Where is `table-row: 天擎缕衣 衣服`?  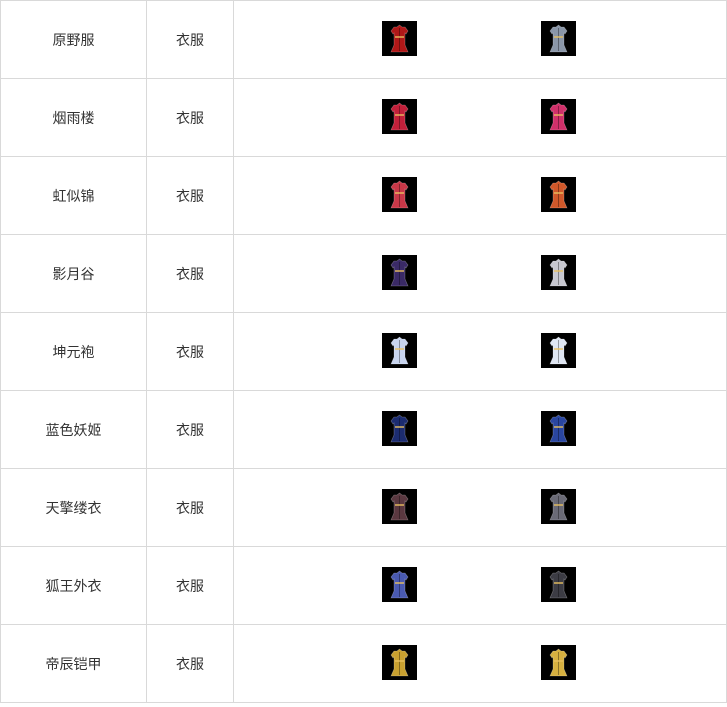 table-row: 天擎缕衣 衣服 is located at coordinates (363, 508).